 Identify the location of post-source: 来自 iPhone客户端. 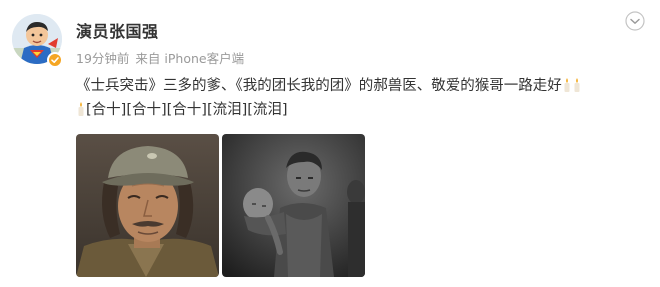
(189, 58).